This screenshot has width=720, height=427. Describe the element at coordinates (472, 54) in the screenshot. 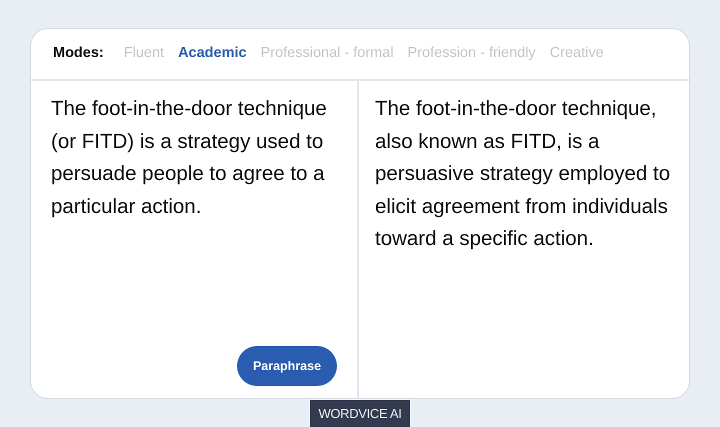

I see `mode-tab: Profession - friendly` at that location.